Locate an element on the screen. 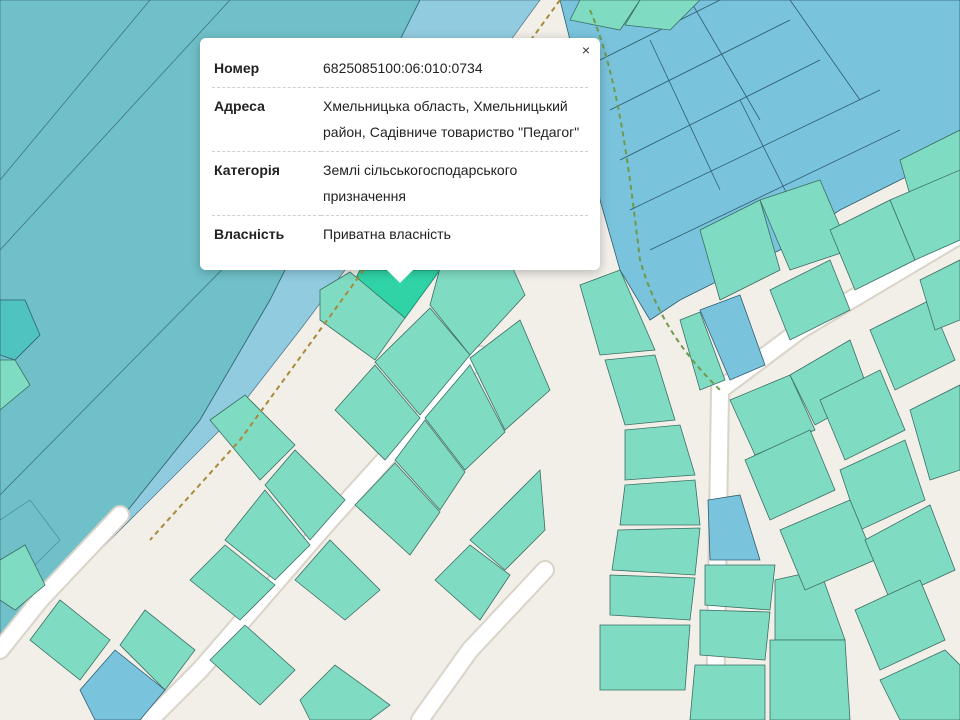 The width and height of the screenshot is (960, 720). parcel-e9 is located at coordinates (735, 635).